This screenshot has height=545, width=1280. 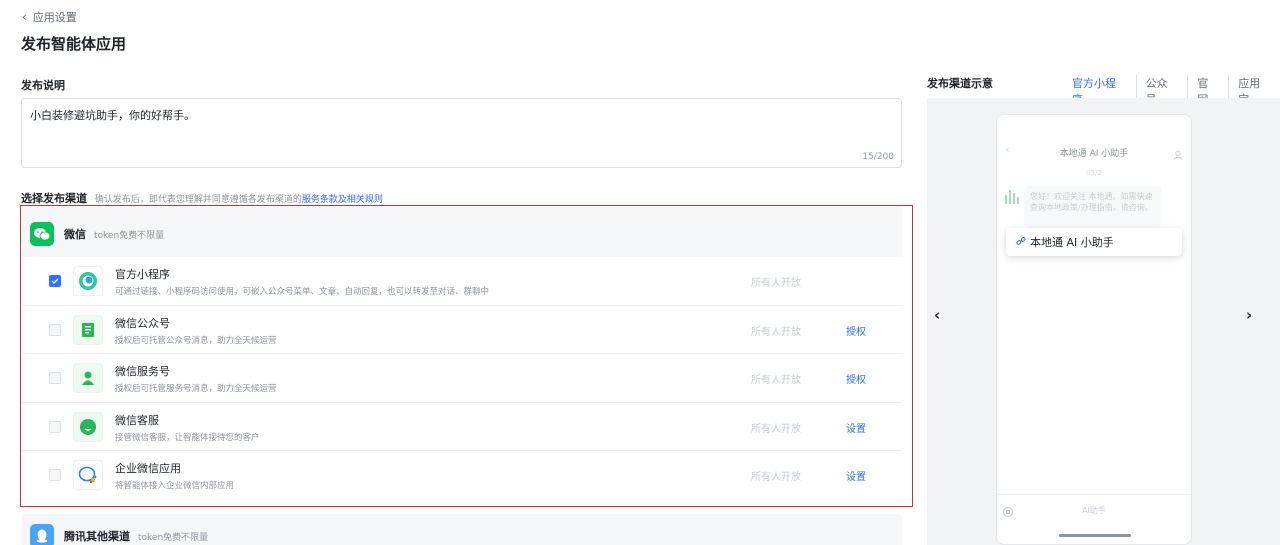 What do you see at coordinates (175, 486) in the screenshot?
I see `channel-desc: 将智能体接入企业微信内部应用` at bounding box center [175, 486].